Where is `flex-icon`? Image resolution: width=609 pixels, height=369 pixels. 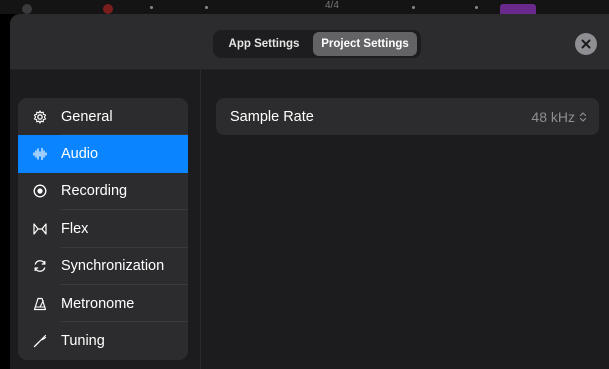
flex-icon is located at coordinates (40, 229).